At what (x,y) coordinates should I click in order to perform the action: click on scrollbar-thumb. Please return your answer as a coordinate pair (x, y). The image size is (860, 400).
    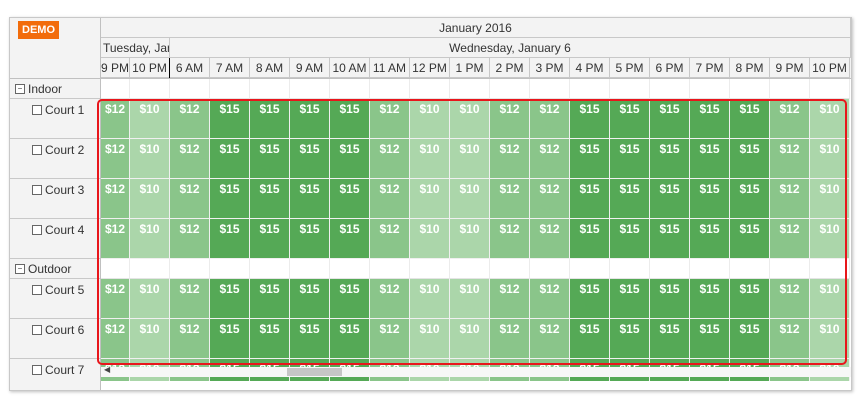
    Looking at the image, I should click on (314, 372).